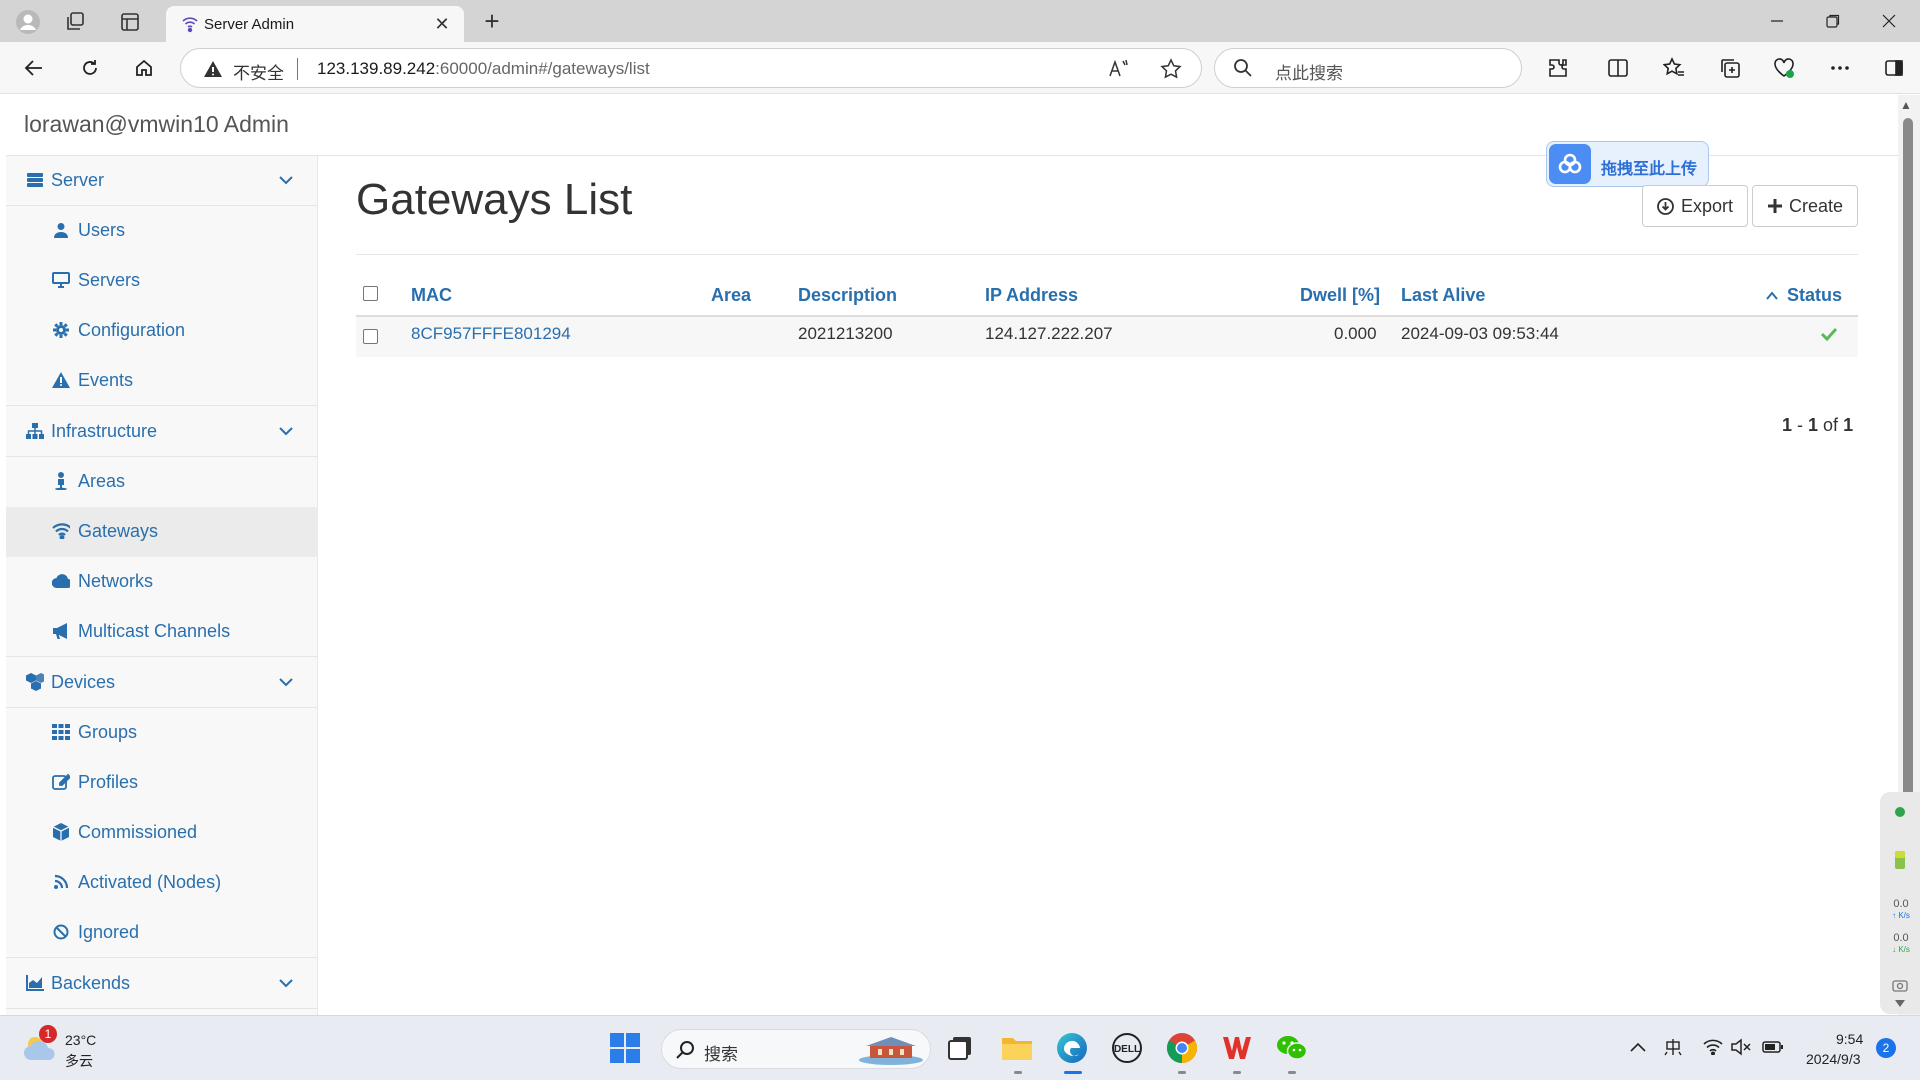 The image size is (1920, 1080). Describe the element at coordinates (162, 883) in the screenshot. I see `sidebar-item-activated-nodes: Activated (Nodes)` at that location.